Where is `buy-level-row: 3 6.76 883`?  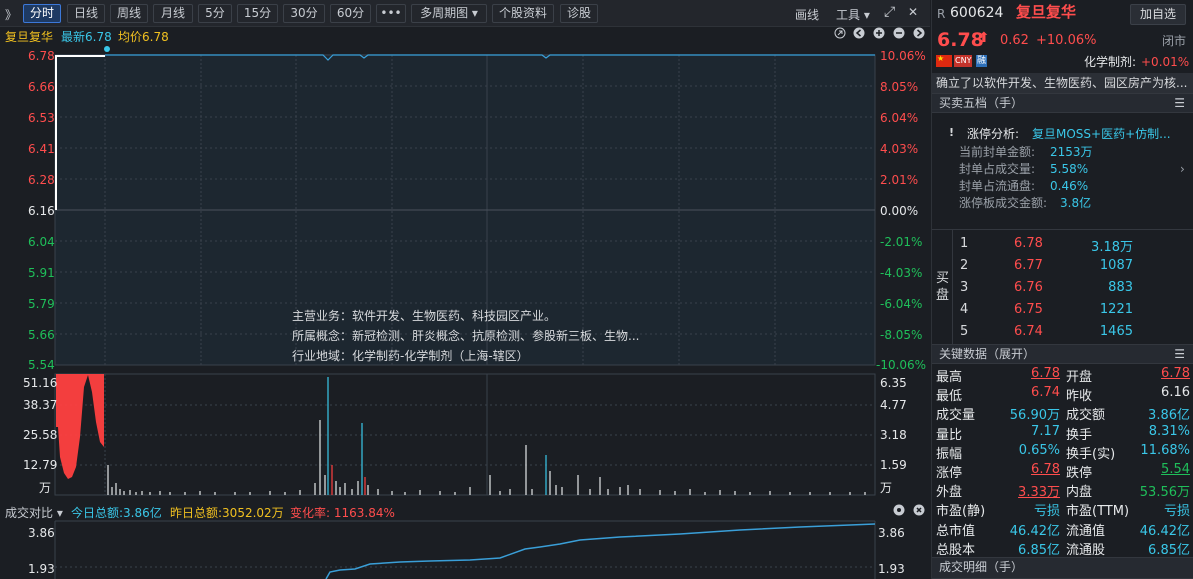
buy-level-row: 3 6.76 883 is located at coordinates (1073, 289).